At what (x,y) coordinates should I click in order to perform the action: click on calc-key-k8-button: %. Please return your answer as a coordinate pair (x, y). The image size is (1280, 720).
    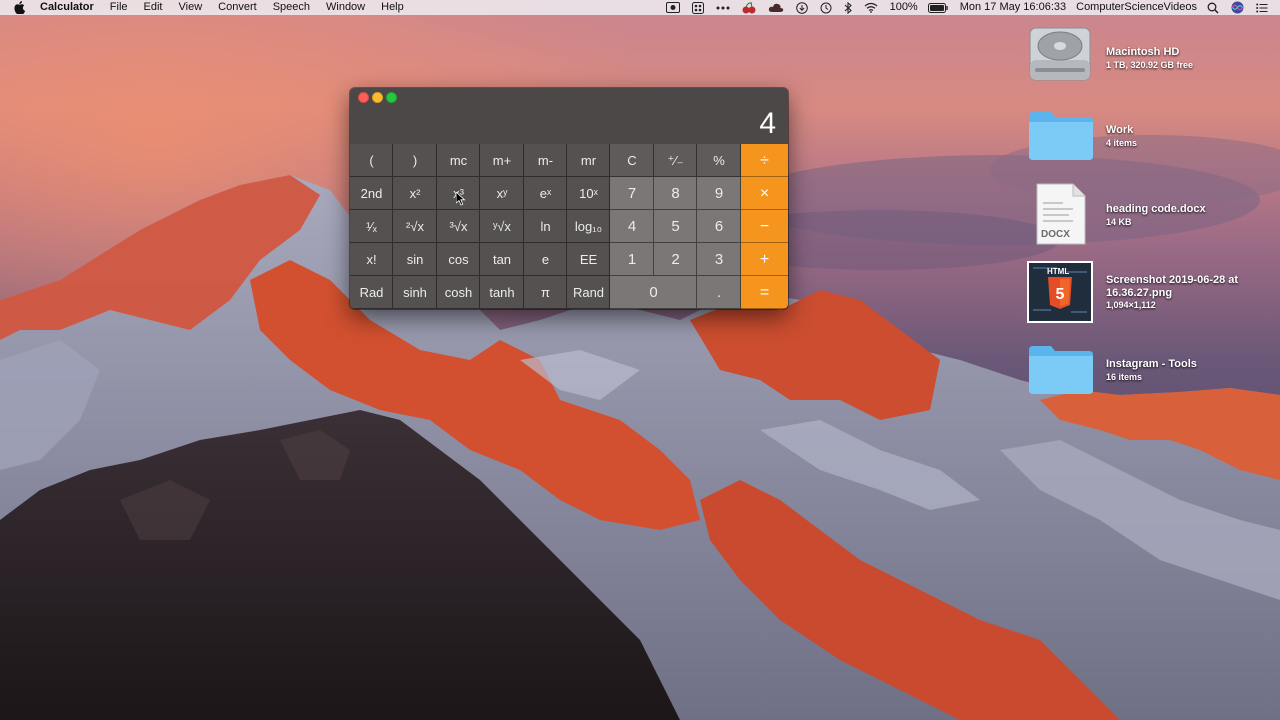
    Looking at the image, I should click on (719, 160).